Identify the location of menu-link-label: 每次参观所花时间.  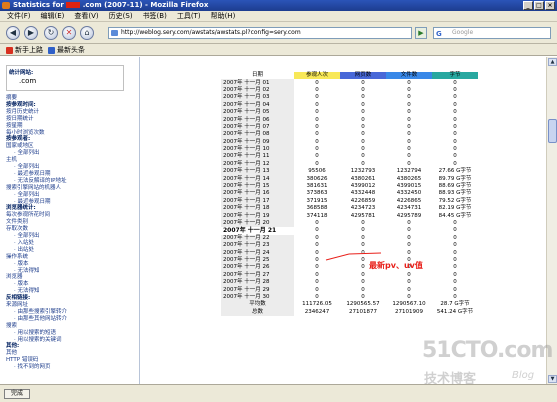
(28, 215).